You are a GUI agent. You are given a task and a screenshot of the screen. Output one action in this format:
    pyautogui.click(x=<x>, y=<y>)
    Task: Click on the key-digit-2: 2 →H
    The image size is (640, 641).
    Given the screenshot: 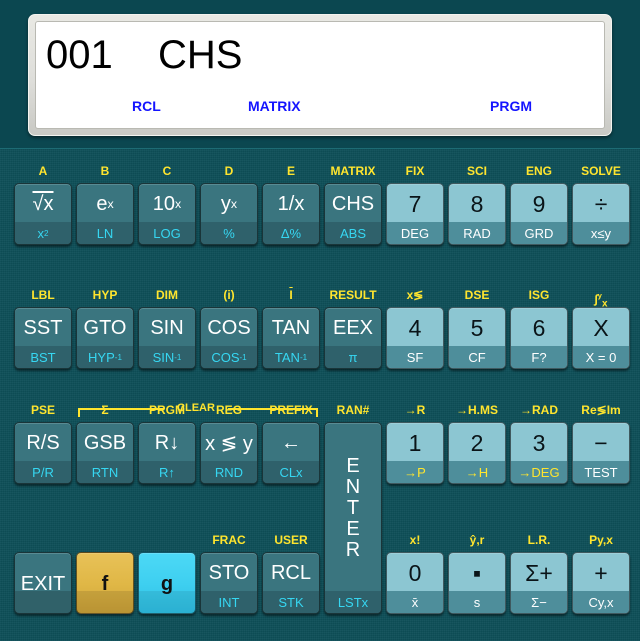 What is the action you would take?
    pyautogui.click(x=477, y=453)
    